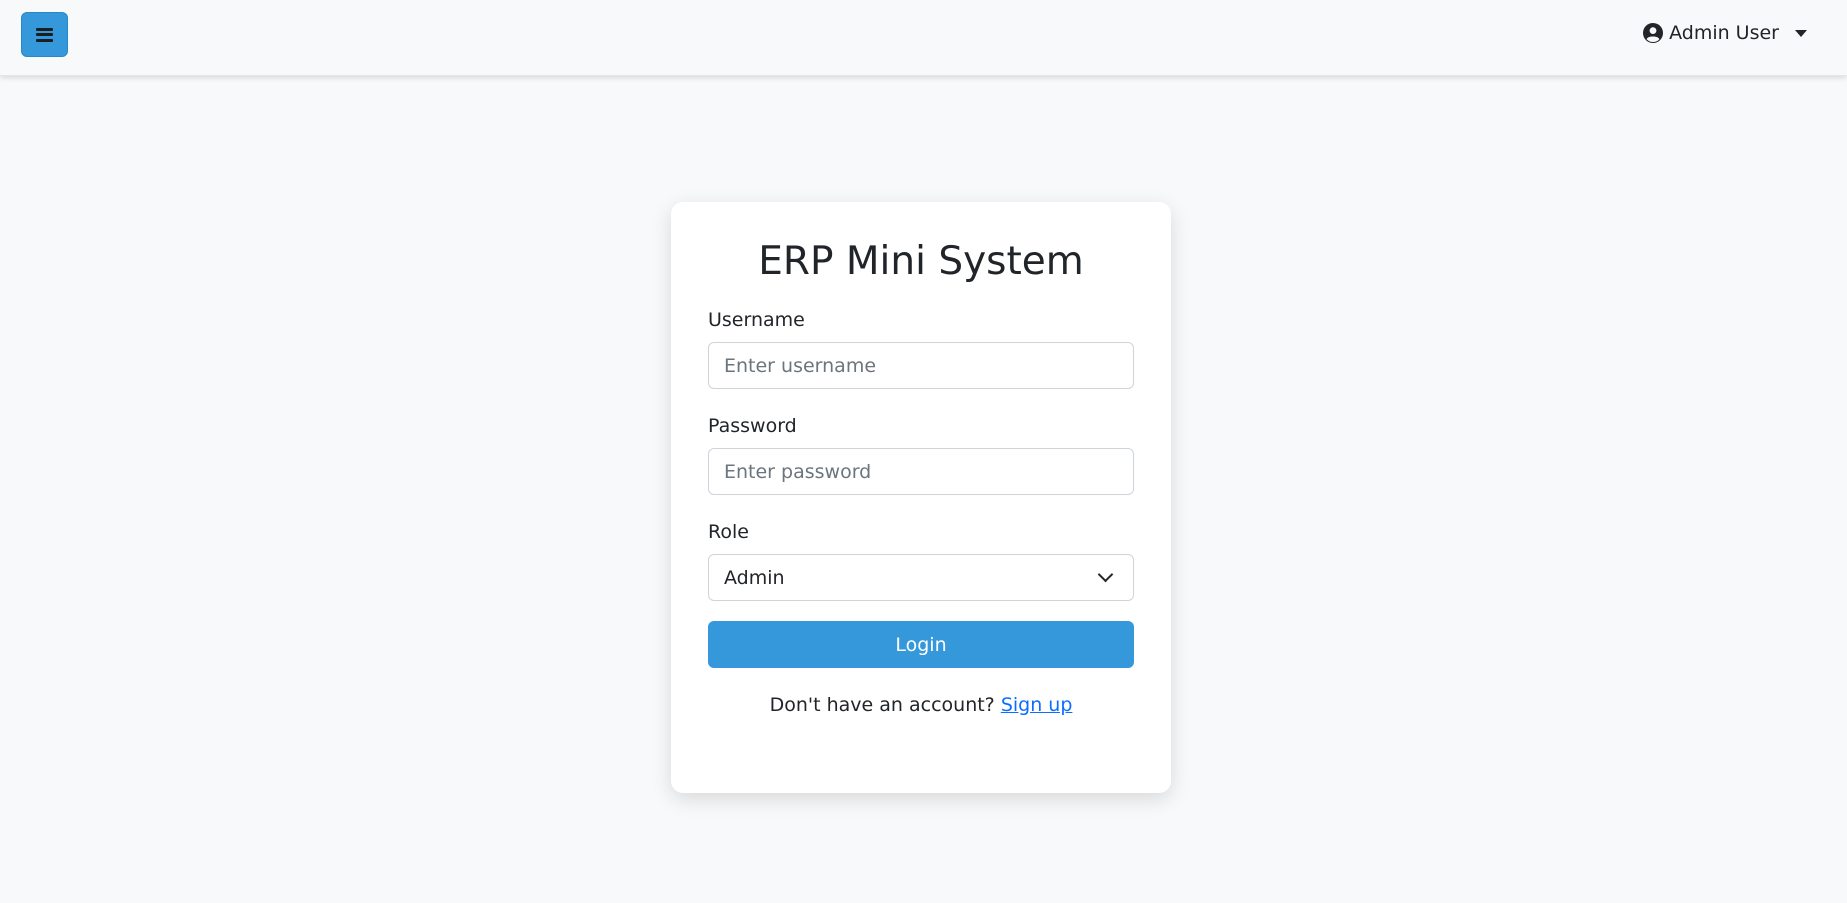 This screenshot has height=903, width=1847. What do you see at coordinates (921, 365) in the screenshot?
I see `username-input` at bounding box center [921, 365].